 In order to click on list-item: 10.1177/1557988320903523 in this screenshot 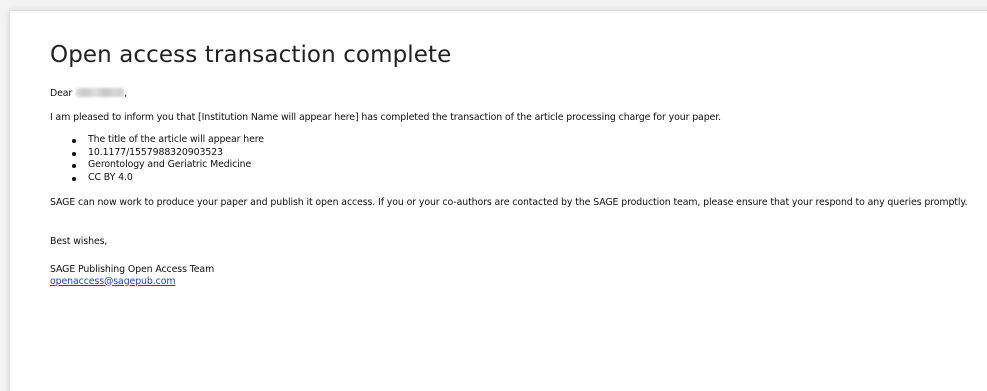, I will do `click(526, 153)`.